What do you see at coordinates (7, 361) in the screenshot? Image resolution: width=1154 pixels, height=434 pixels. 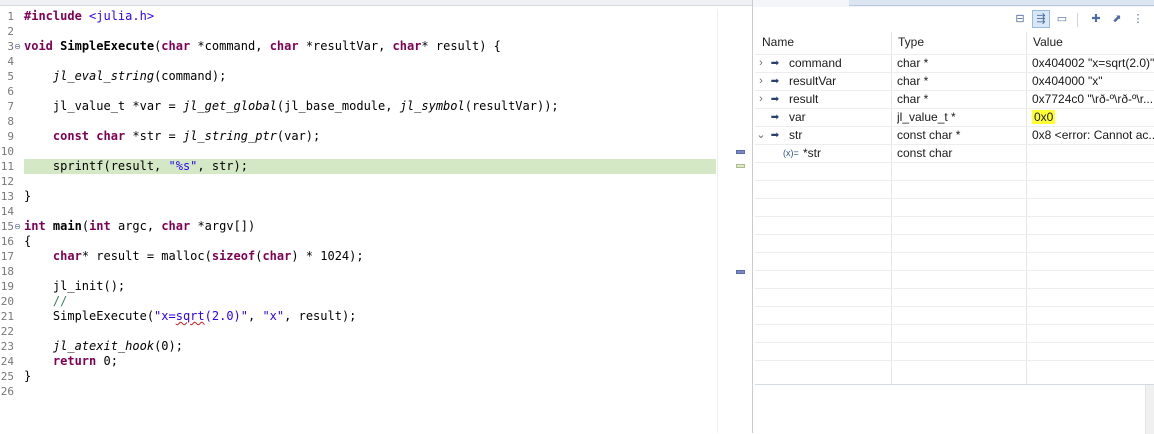 I see `line-number: 24` at bounding box center [7, 361].